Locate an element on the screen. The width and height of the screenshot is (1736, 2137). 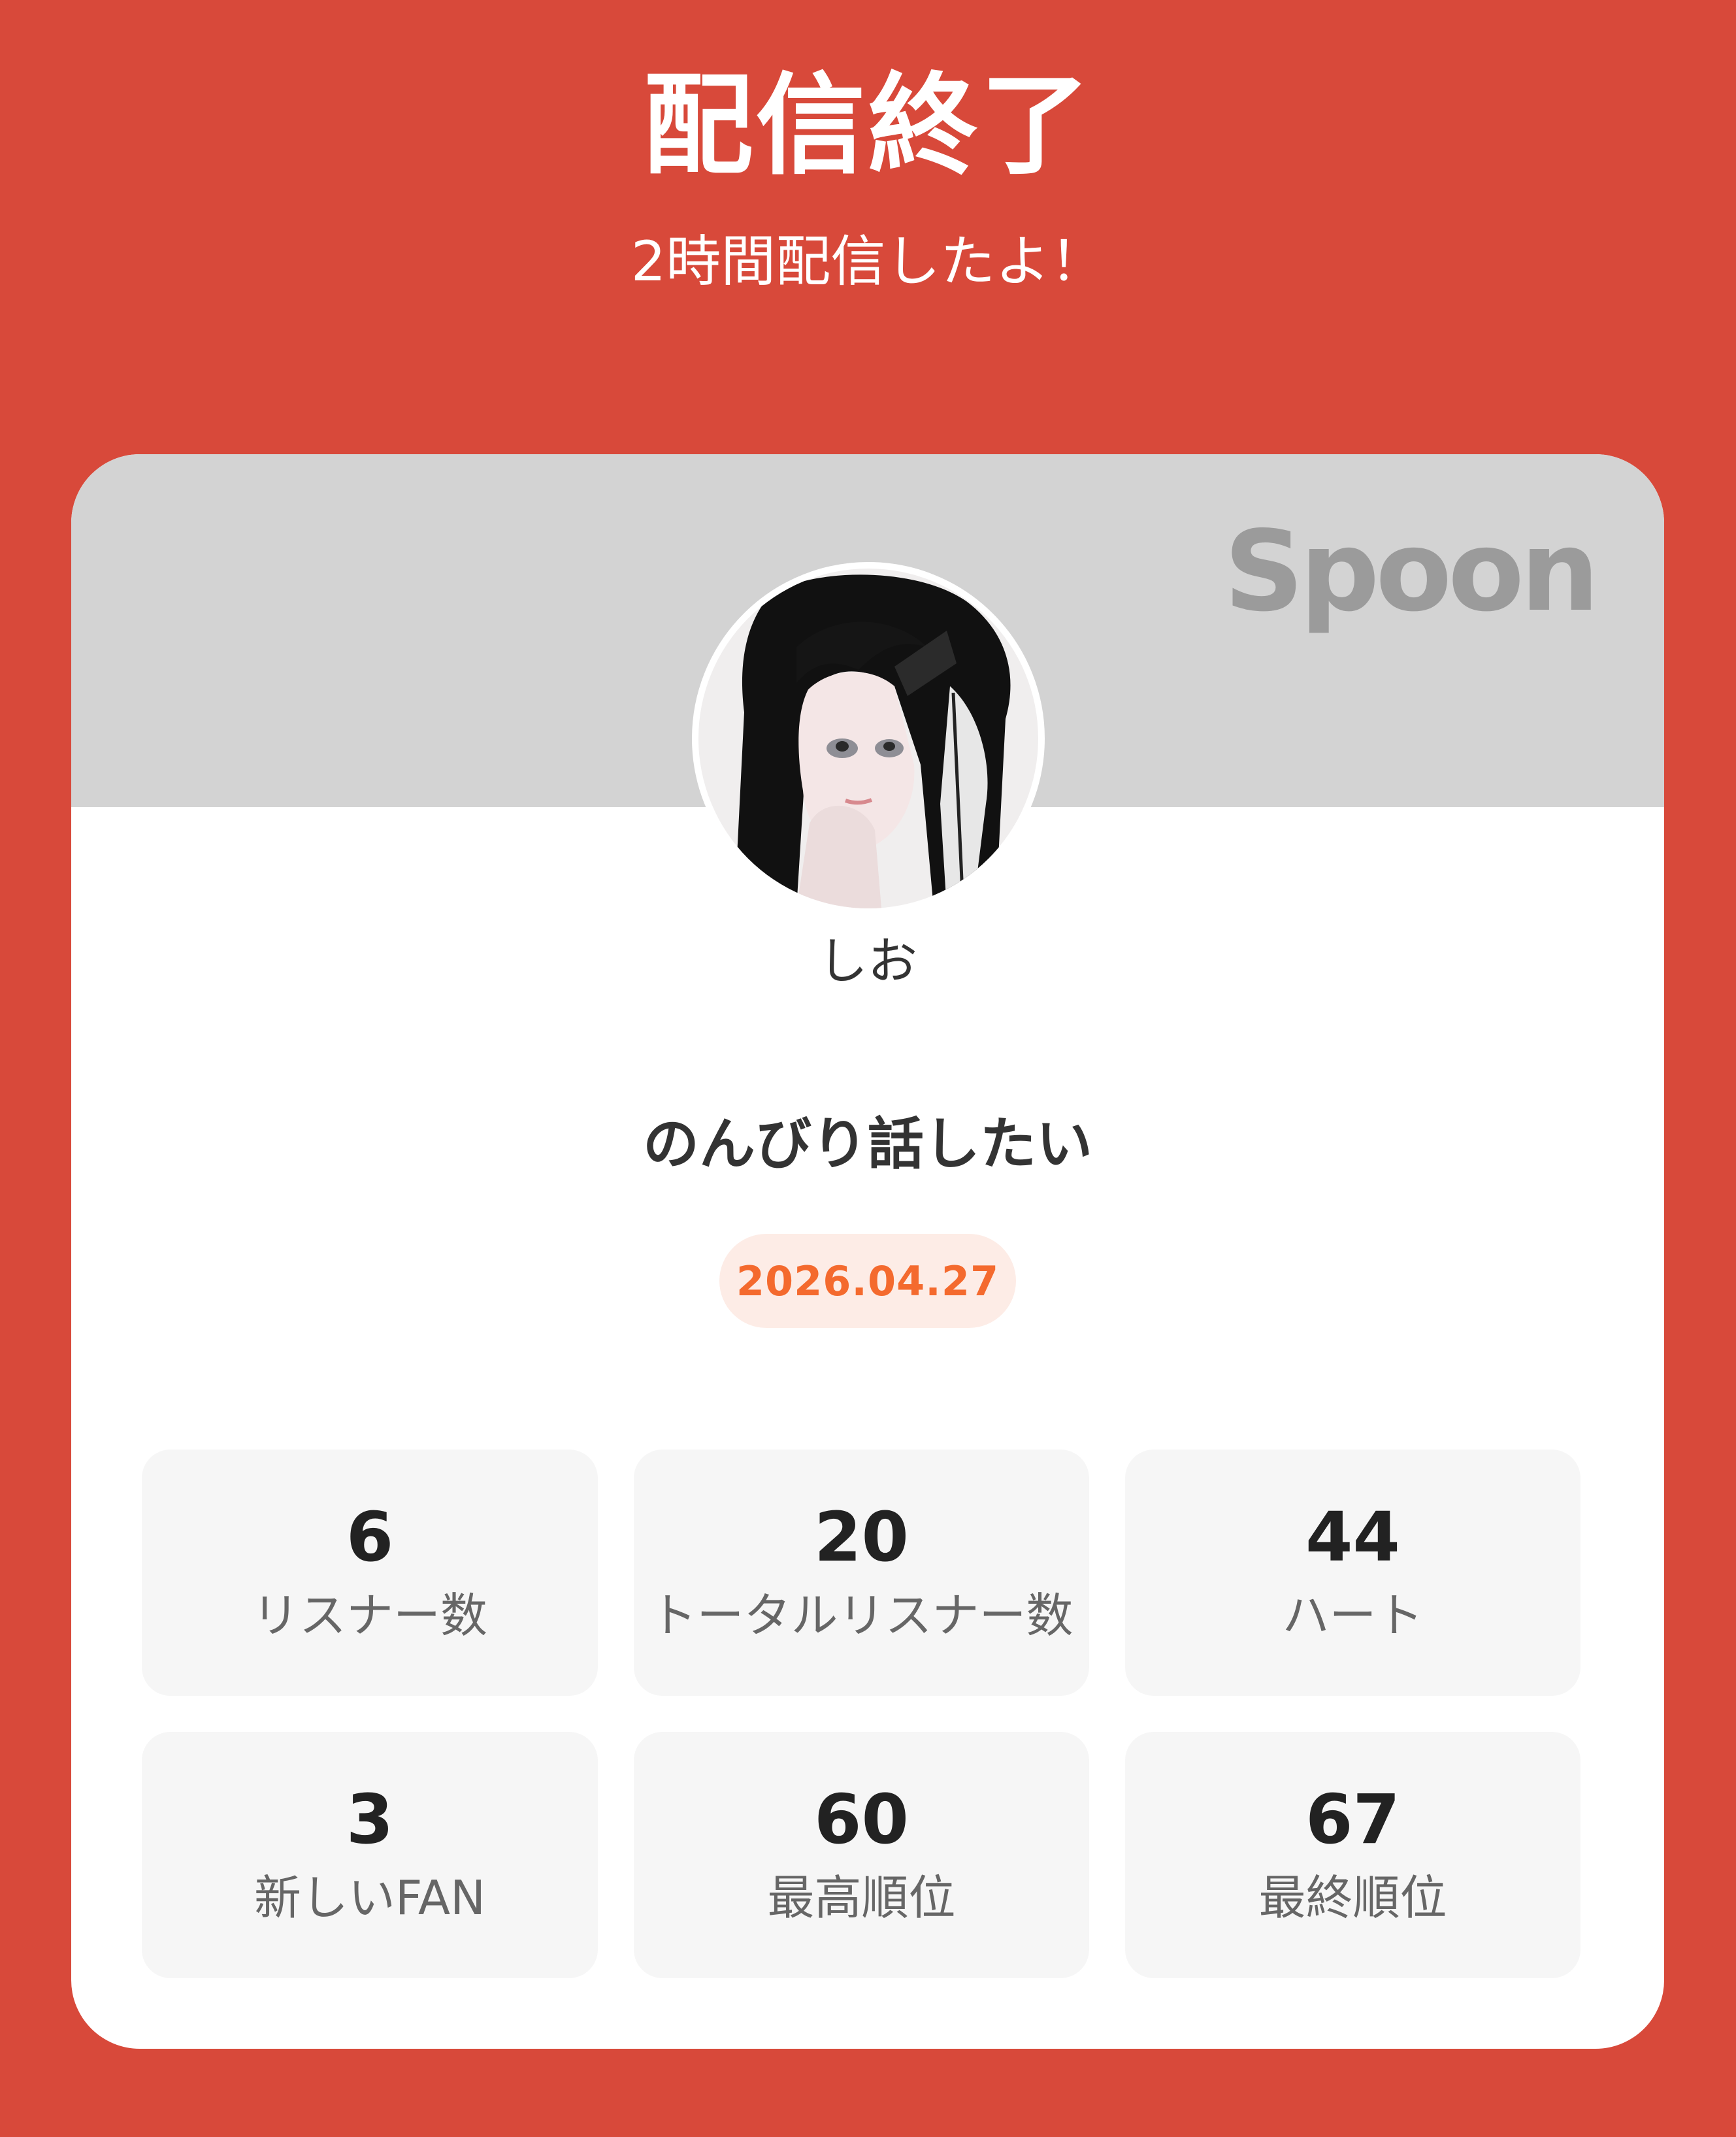
page-subtitle: 2時間配信したよ！ is located at coordinates (868, 261).